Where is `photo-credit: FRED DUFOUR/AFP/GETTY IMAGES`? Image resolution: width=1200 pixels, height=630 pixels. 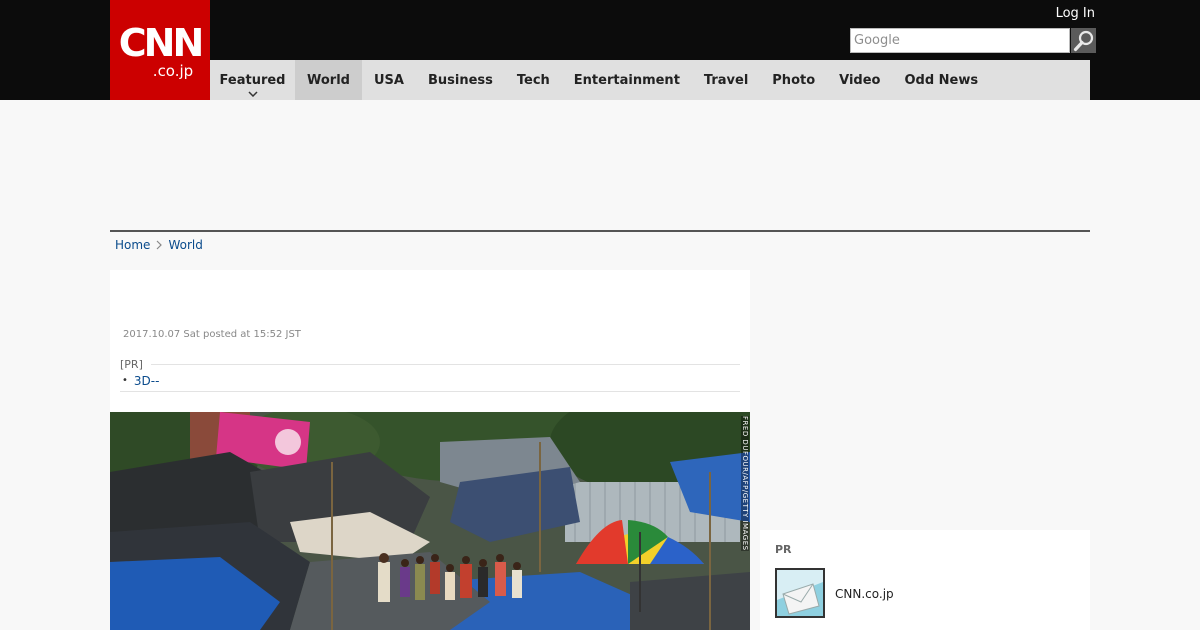 photo-credit: FRED DUFOUR/AFP/GETTY IMAGES is located at coordinates (745, 483).